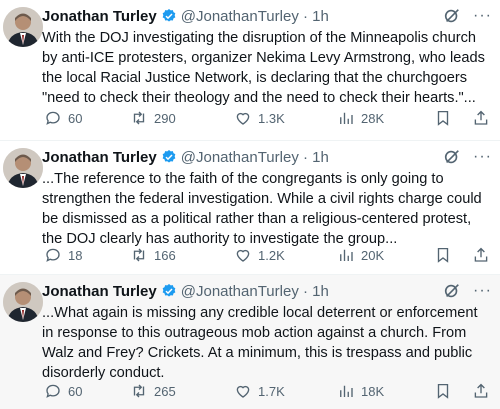 The image size is (500, 409). What do you see at coordinates (285, 118) in the screenshot?
I see `like-button: 1.3K` at bounding box center [285, 118].